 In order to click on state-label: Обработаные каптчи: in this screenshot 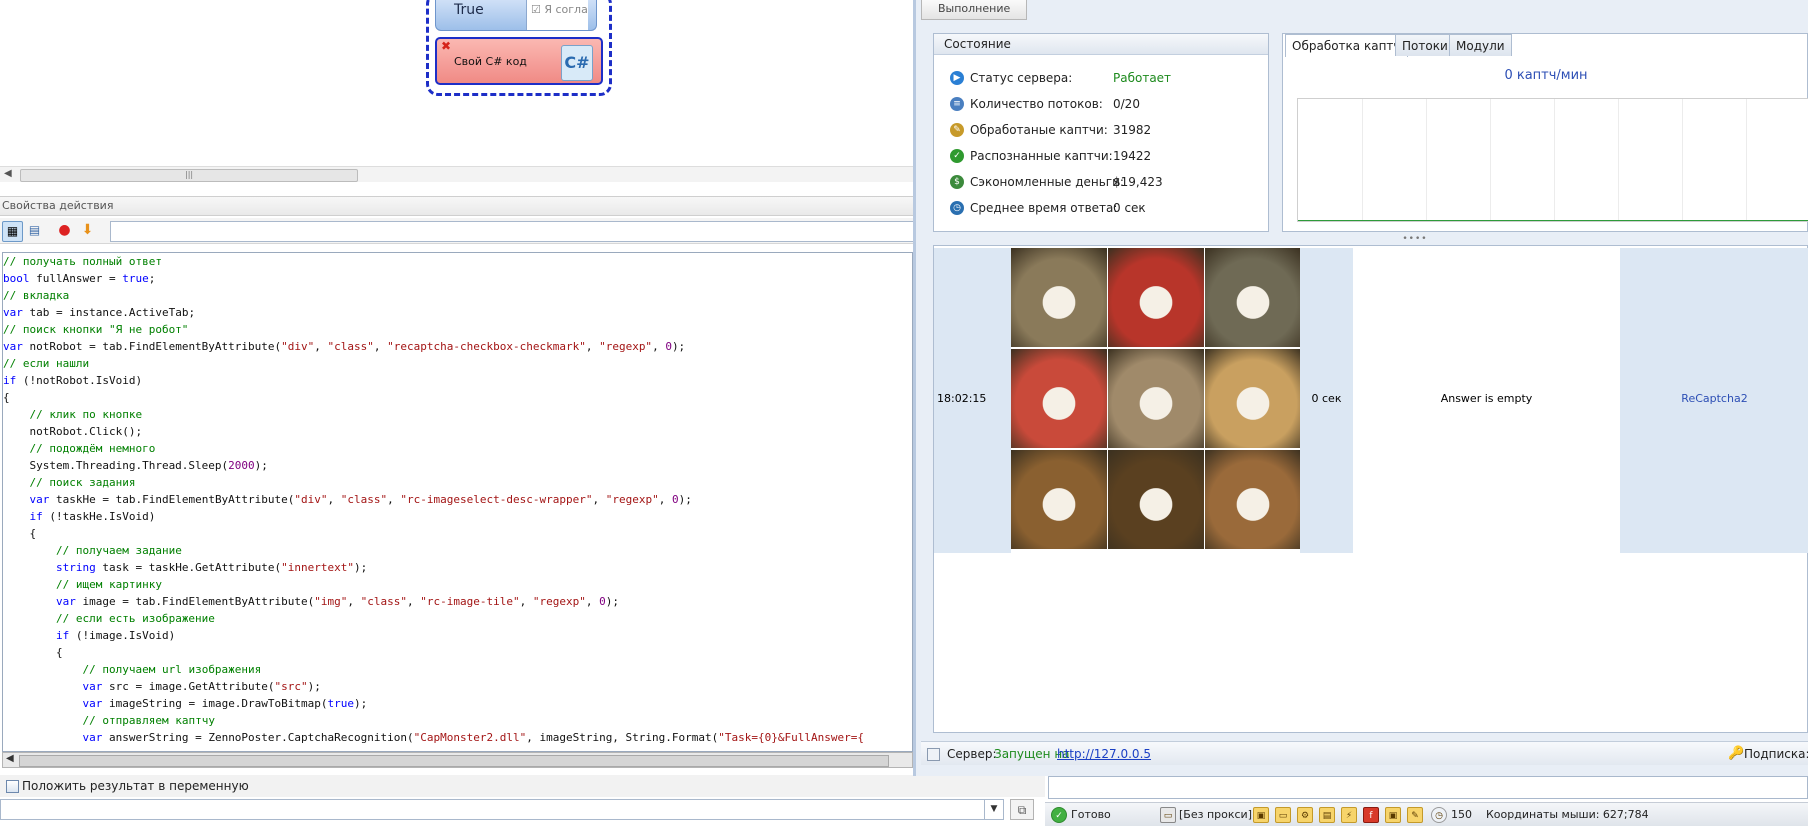, I will do `click(1039, 130)`.